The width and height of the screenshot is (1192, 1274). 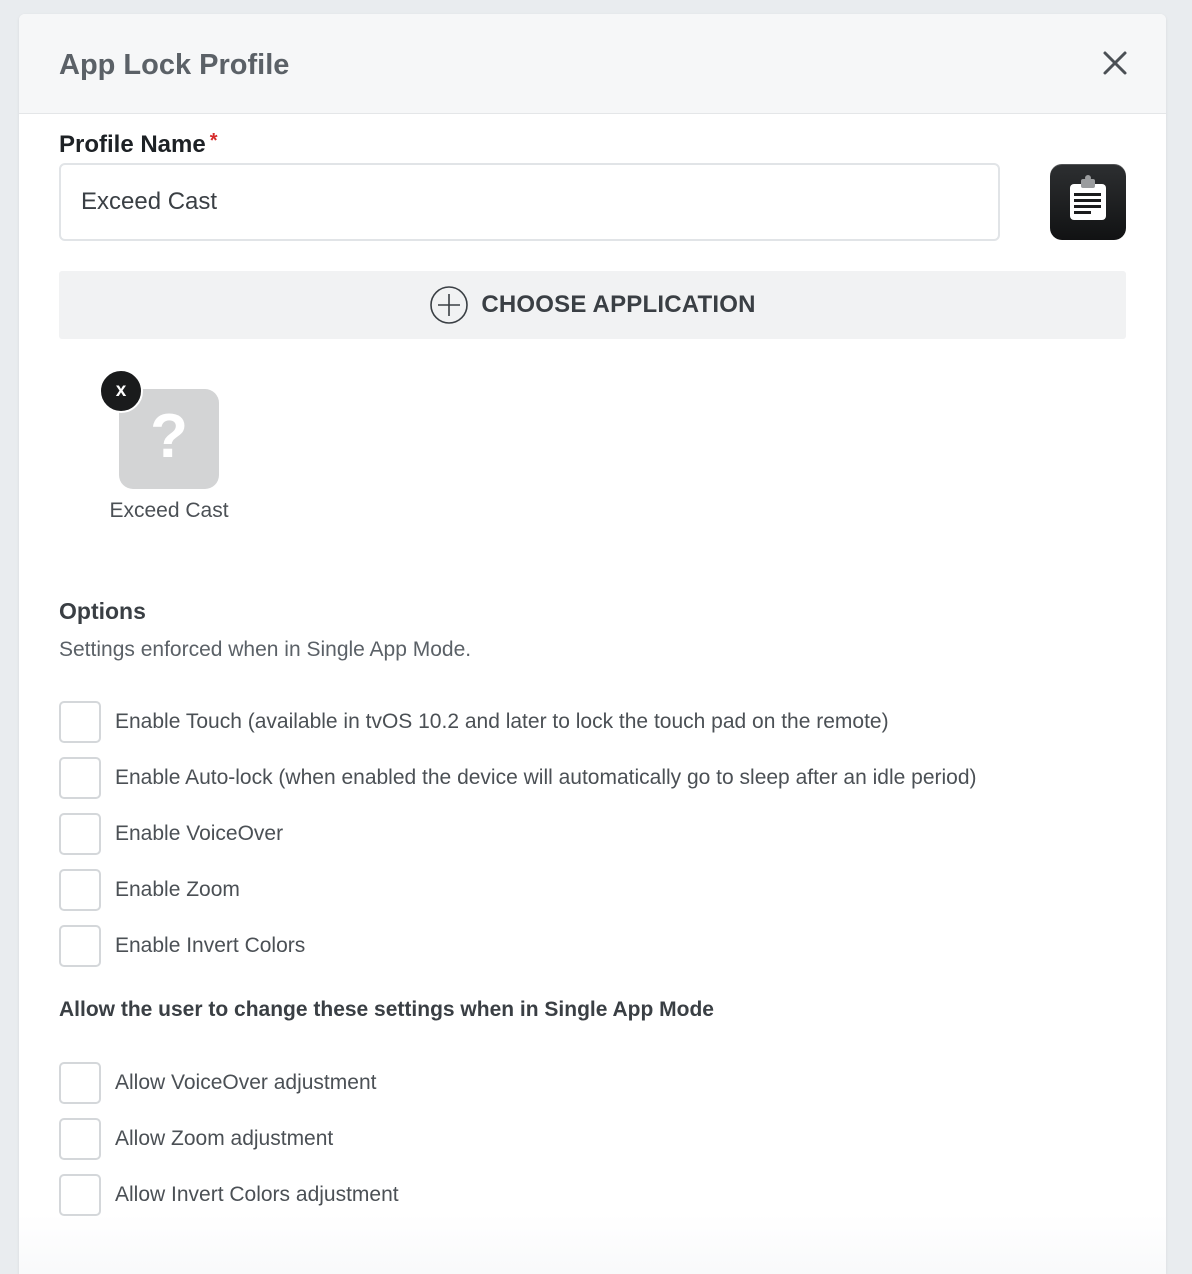 I want to click on clipboard-icon, so click(x=1088, y=197).